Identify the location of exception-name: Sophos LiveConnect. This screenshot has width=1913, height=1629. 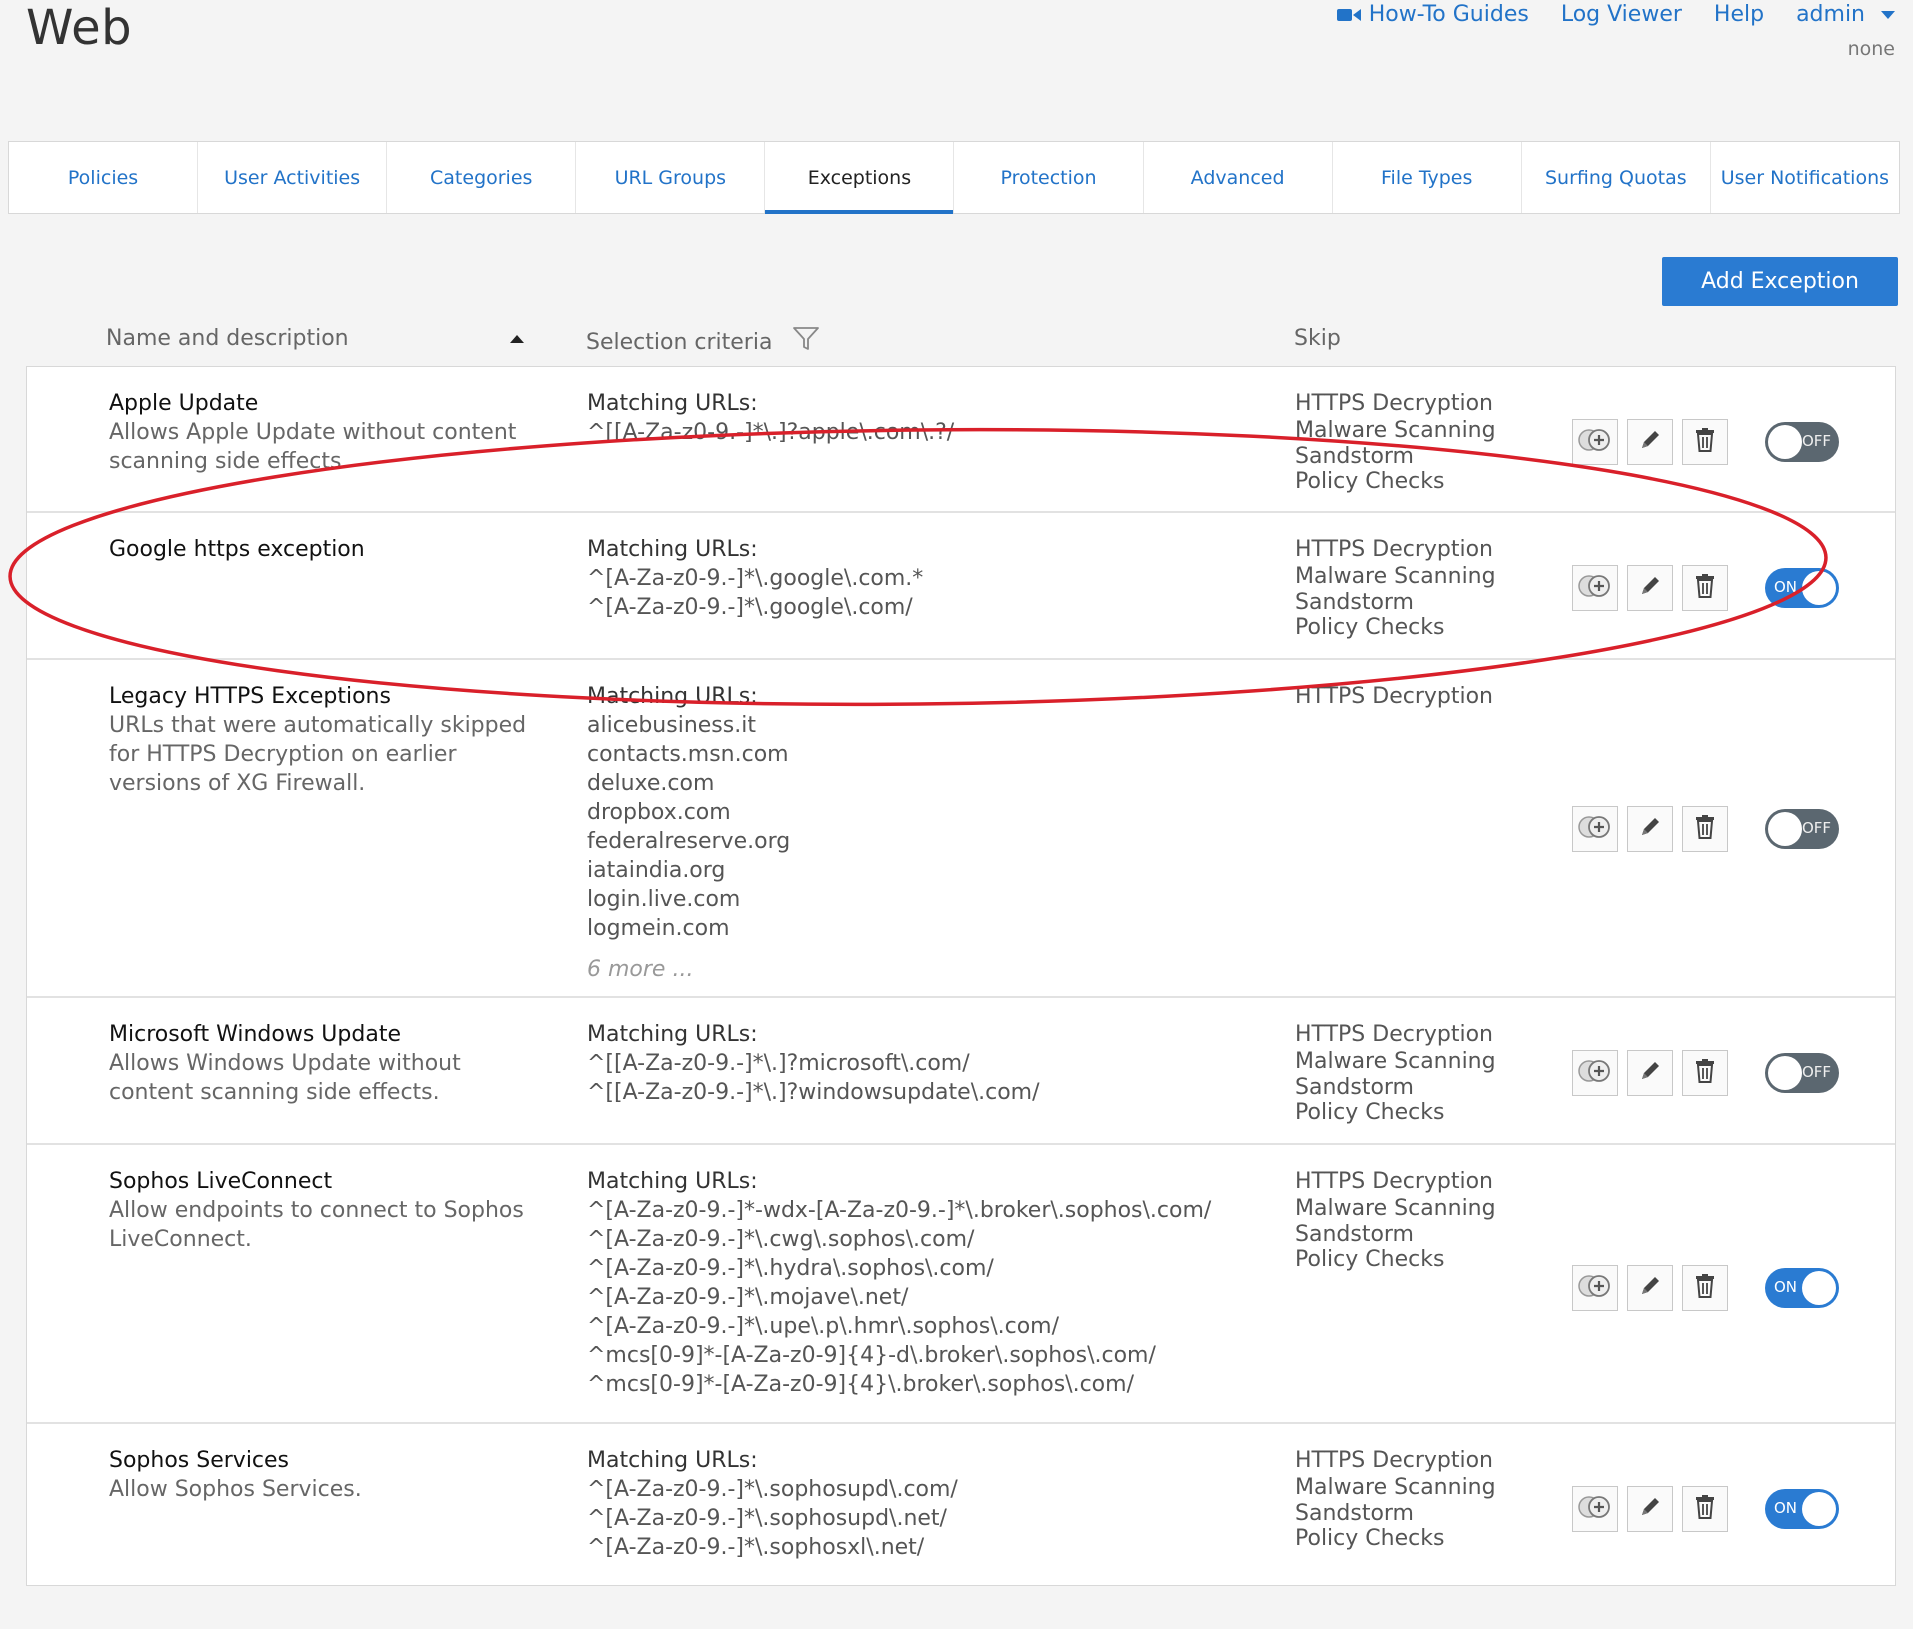
(221, 1181).